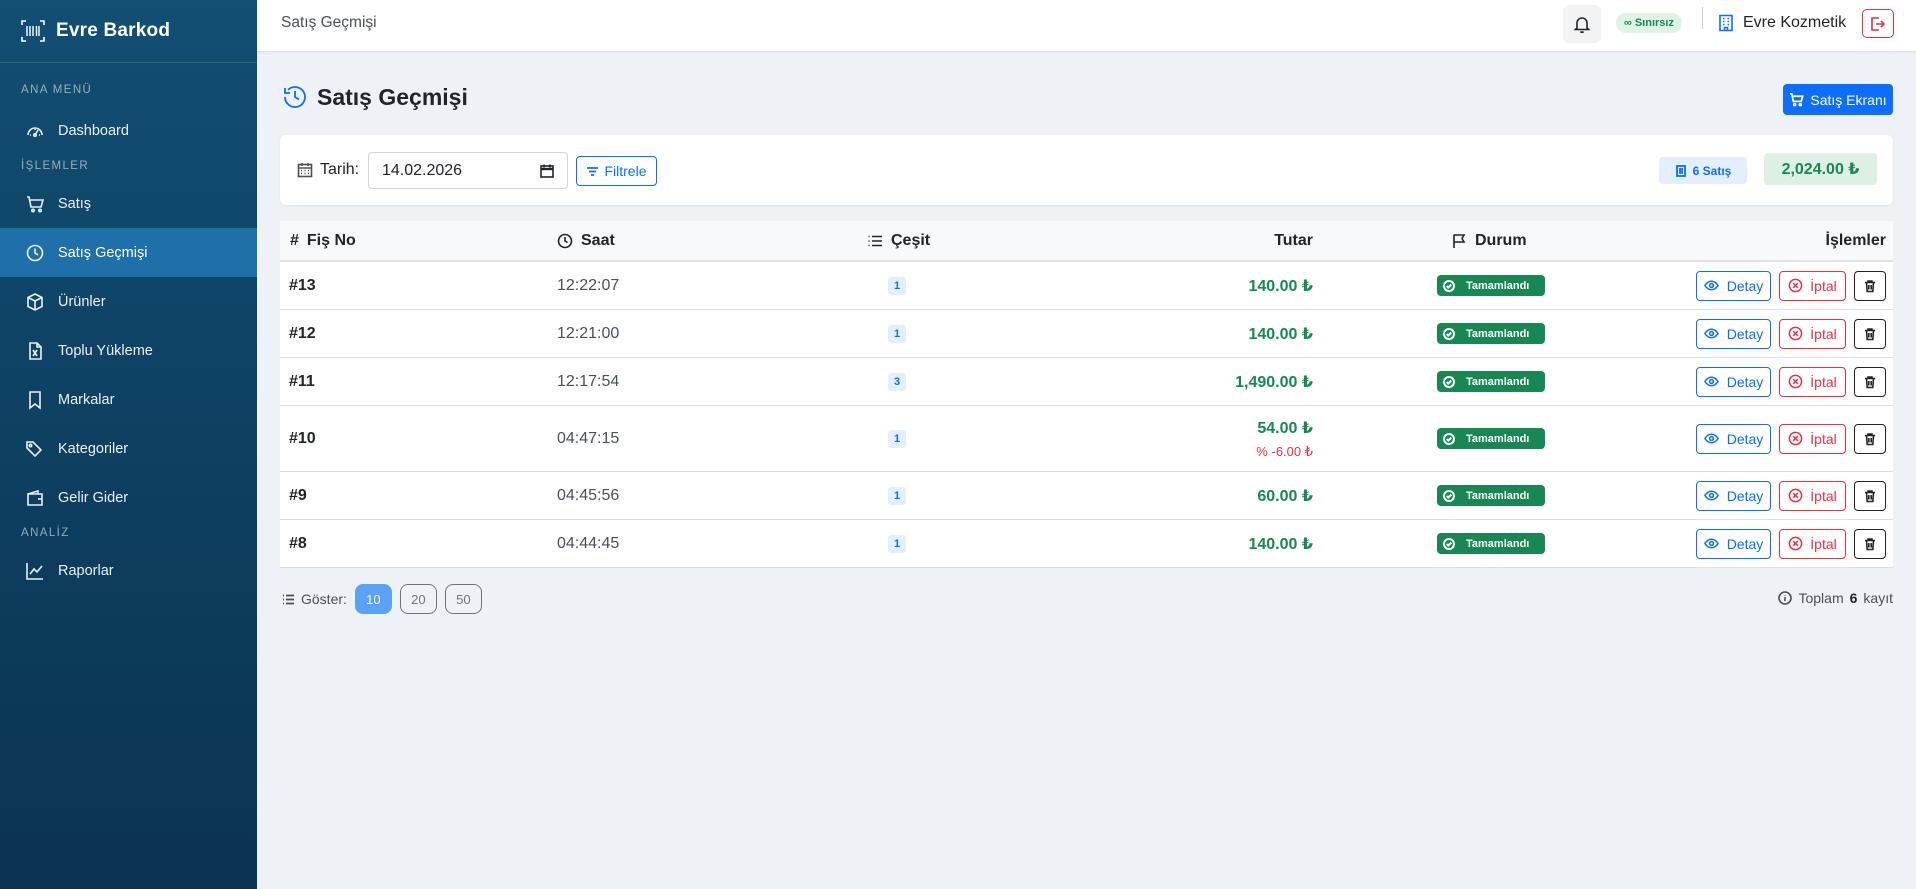  What do you see at coordinates (373, 599) in the screenshot?
I see `page-size-10: 10` at bounding box center [373, 599].